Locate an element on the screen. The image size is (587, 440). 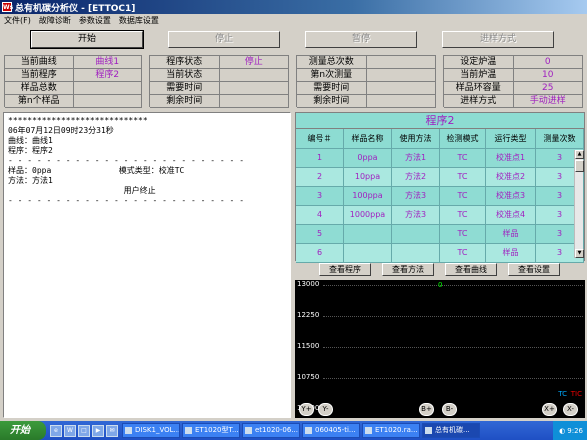
menu-parameters: 参数设置 is located at coordinates (95, 20).